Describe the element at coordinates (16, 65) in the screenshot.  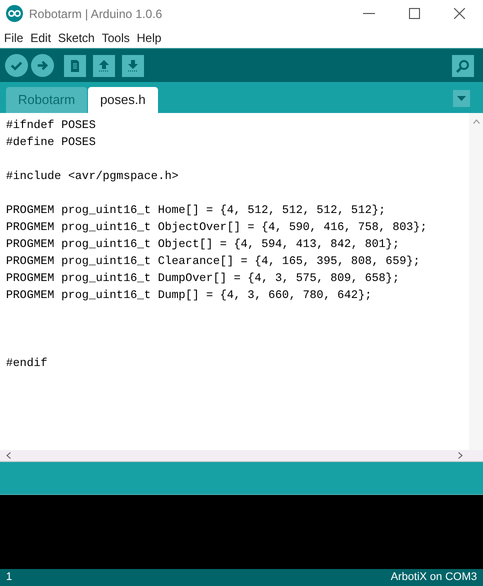
I see `verify-icon` at that location.